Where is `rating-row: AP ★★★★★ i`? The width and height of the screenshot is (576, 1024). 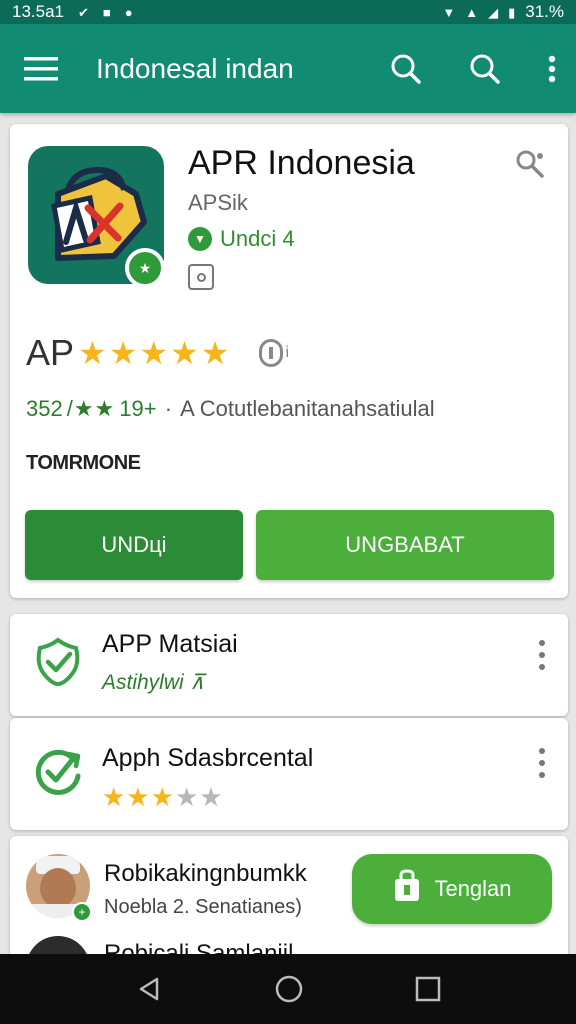
rating-row: AP ★★★★★ i is located at coordinates (157, 353).